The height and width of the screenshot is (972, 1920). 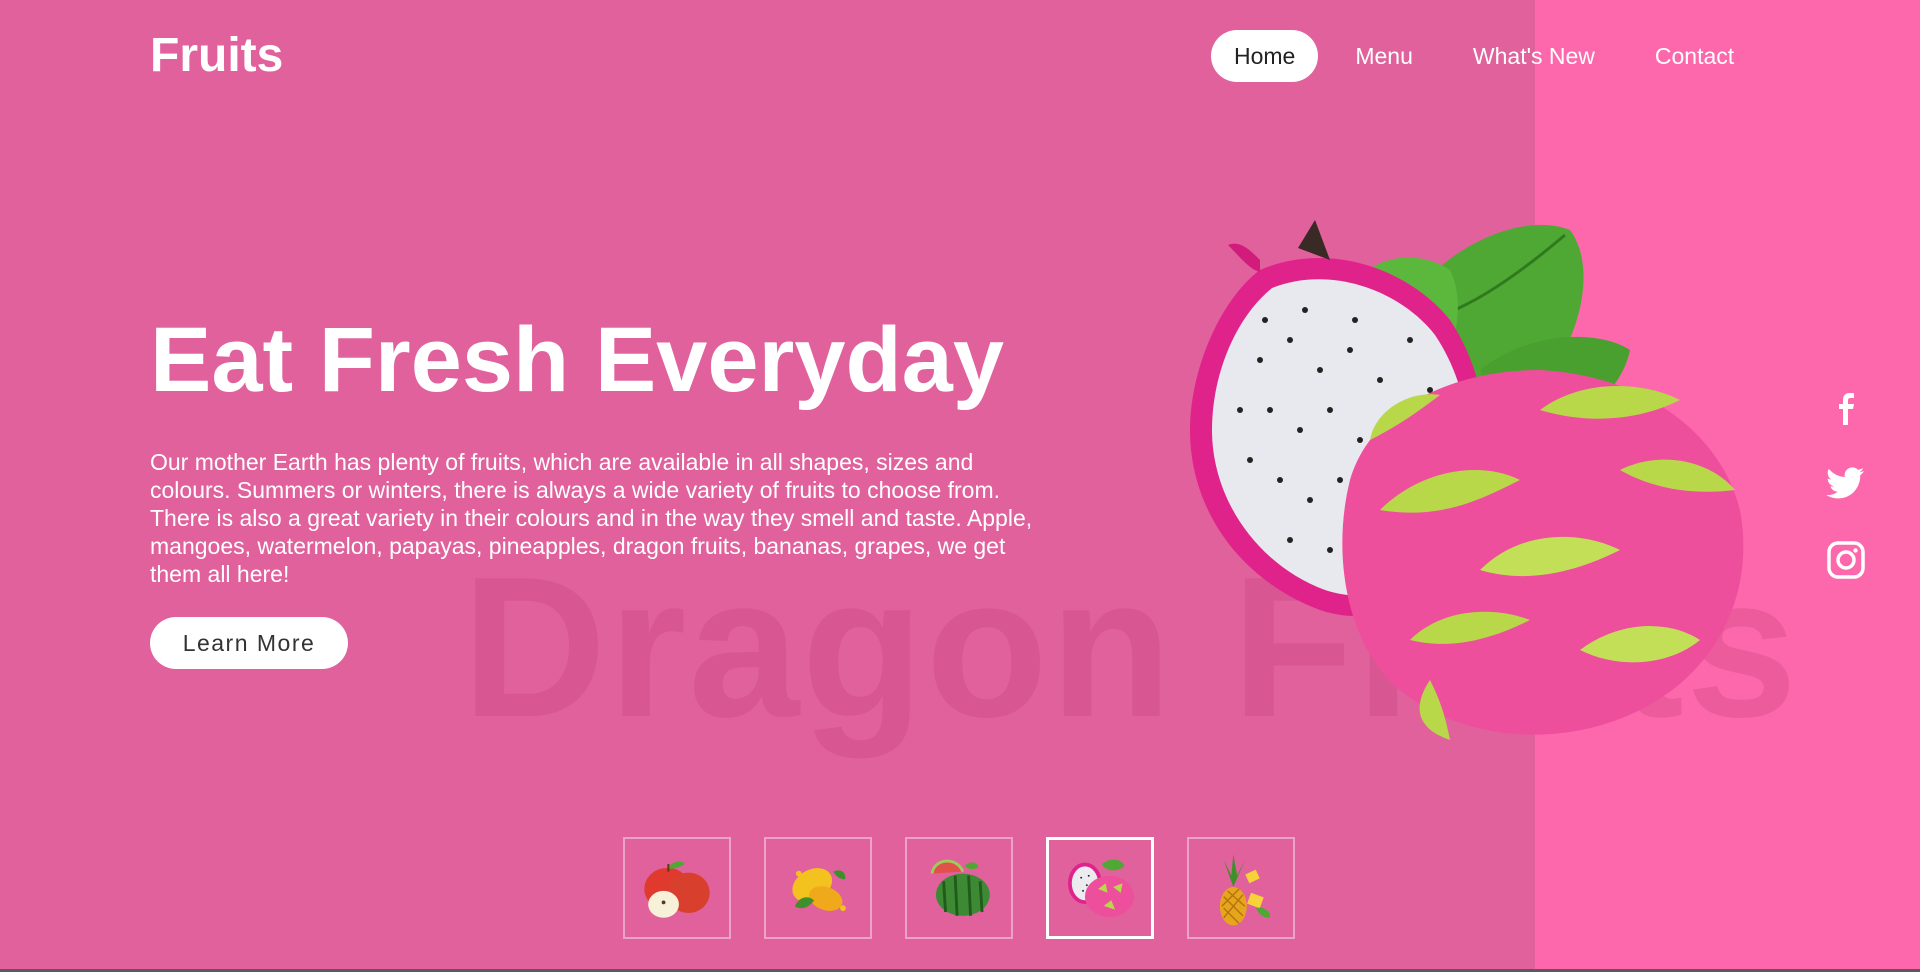 What do you see at coordinates (1694, 56) in the screenshot?
I see `nav-contact: Contact` at bounding box center [1694, 56].